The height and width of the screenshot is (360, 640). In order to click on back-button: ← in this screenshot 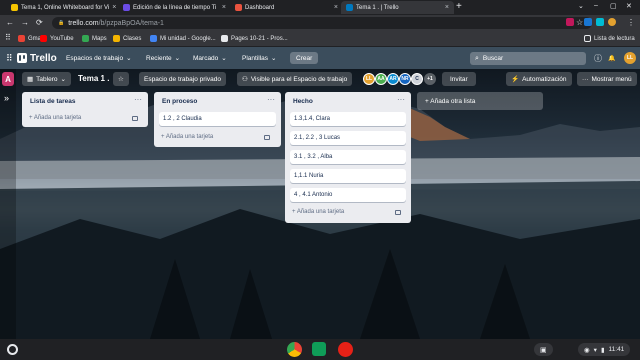, I will do `click(10, 23)`.